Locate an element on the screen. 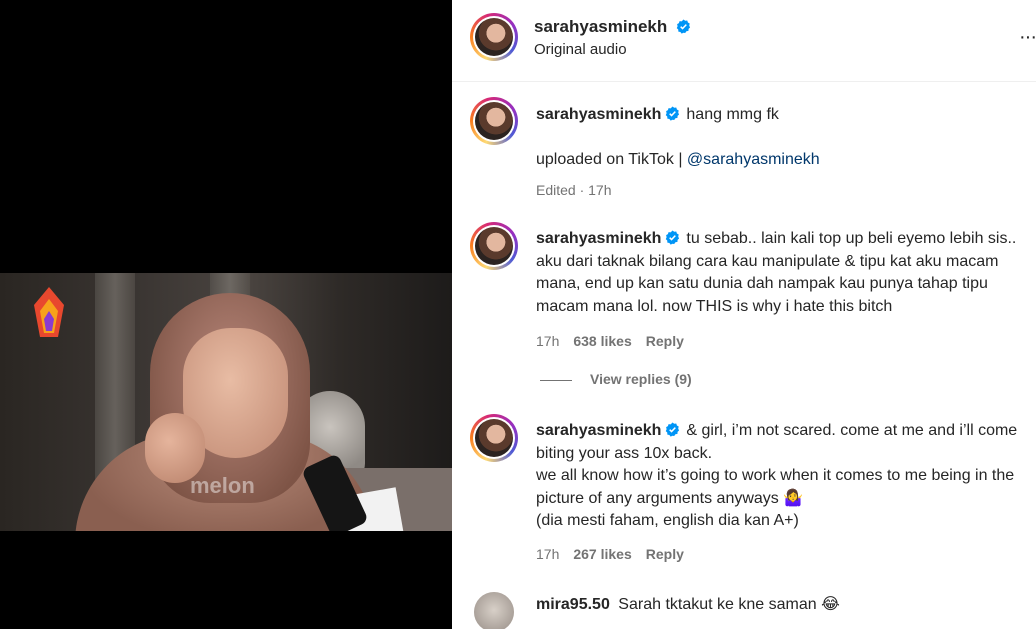 Image resolution: width=1036 pixels, height=629 pixels. comment-likes: 638 likes is located at coordinates (602, 341).